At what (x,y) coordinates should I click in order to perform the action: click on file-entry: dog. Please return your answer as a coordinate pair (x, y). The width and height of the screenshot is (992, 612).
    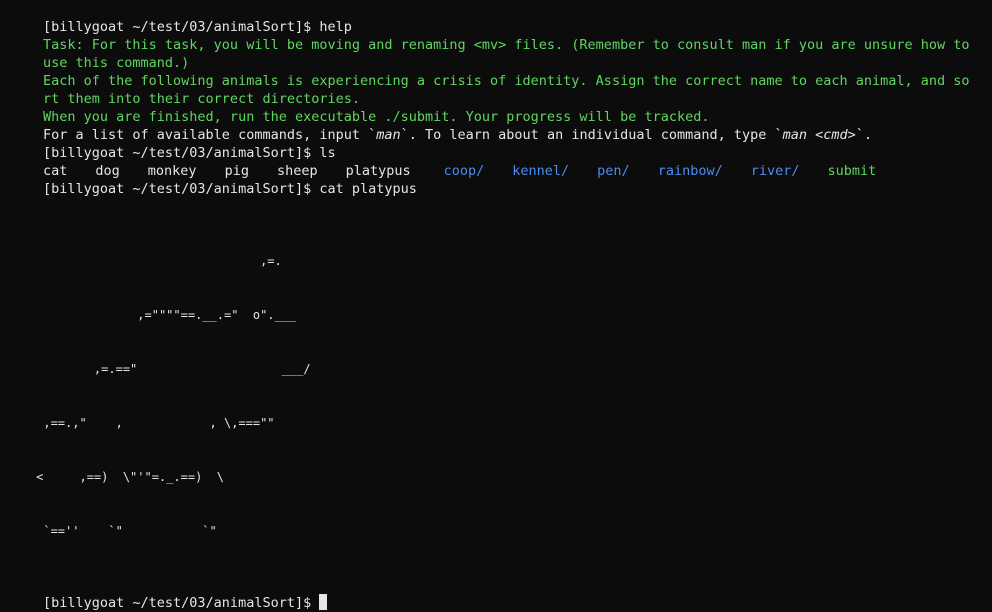
    Looking at the image, I should click on (107, 171).